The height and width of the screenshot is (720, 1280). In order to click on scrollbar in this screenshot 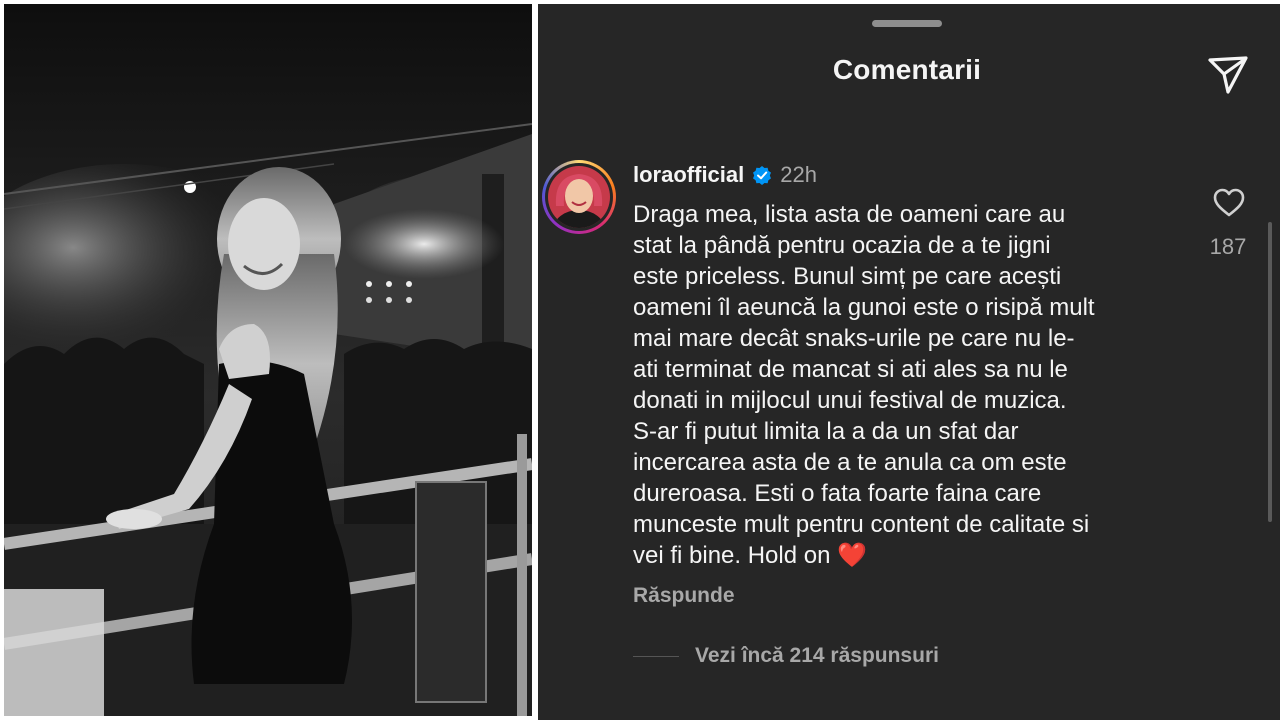, I will do `click(1270, 372)`.